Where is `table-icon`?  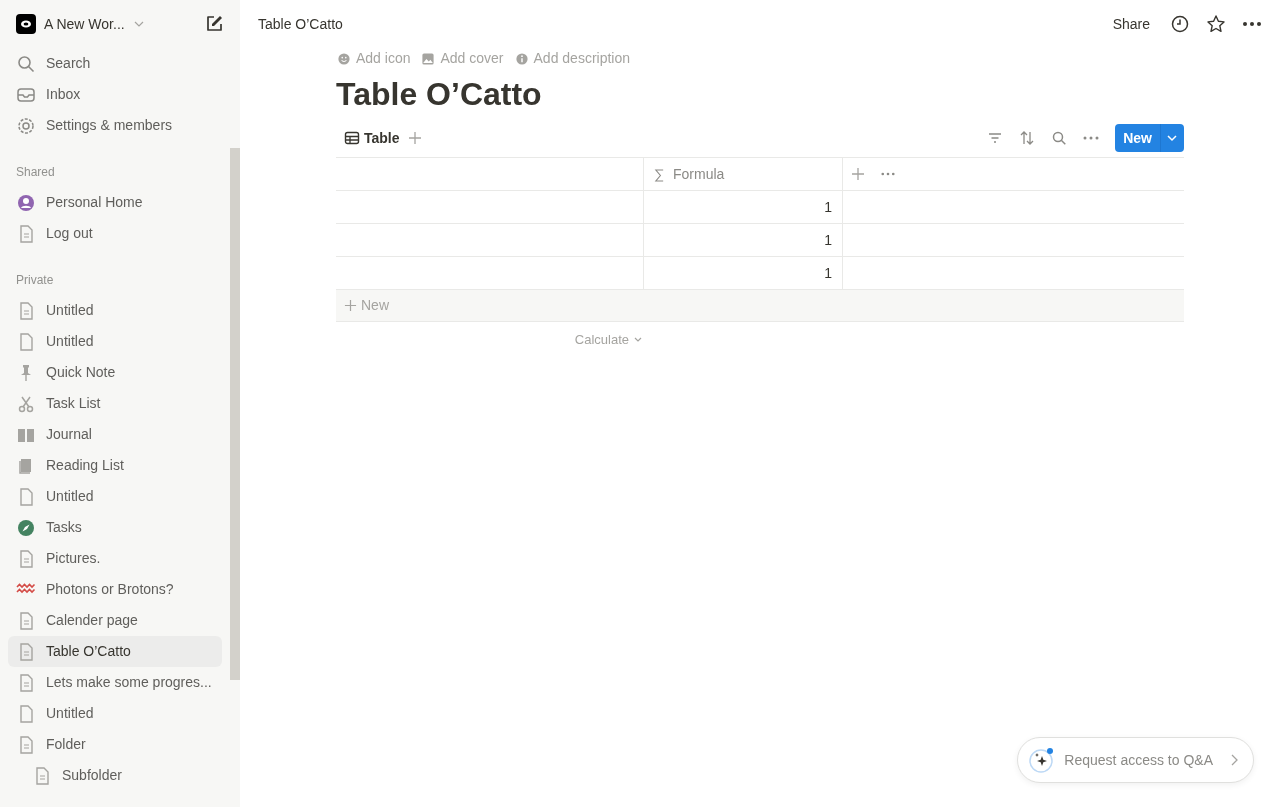 table-icon is located at coordinates (352, 138).